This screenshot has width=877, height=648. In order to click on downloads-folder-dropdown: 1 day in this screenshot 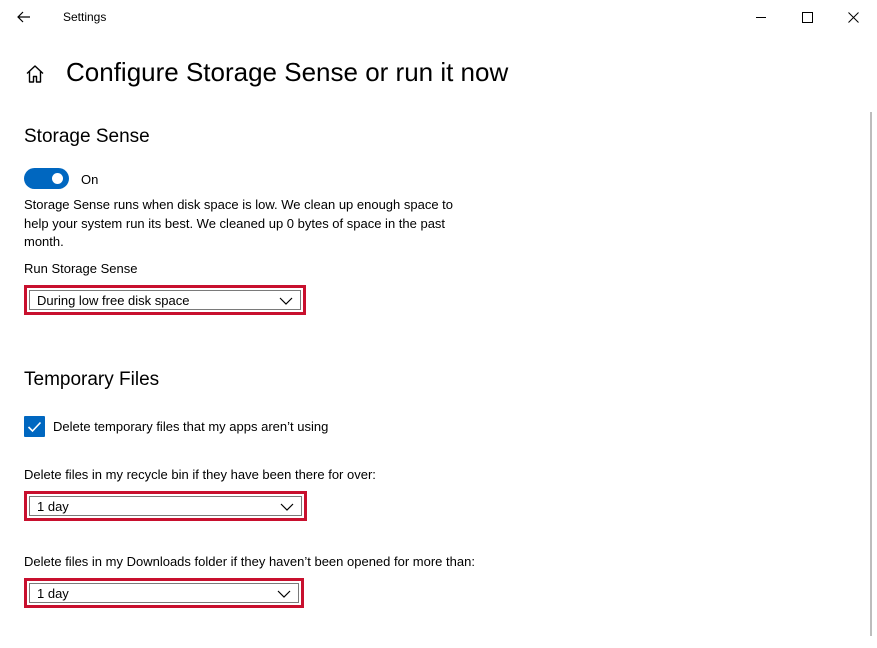, I will do `click(164, 593)`.